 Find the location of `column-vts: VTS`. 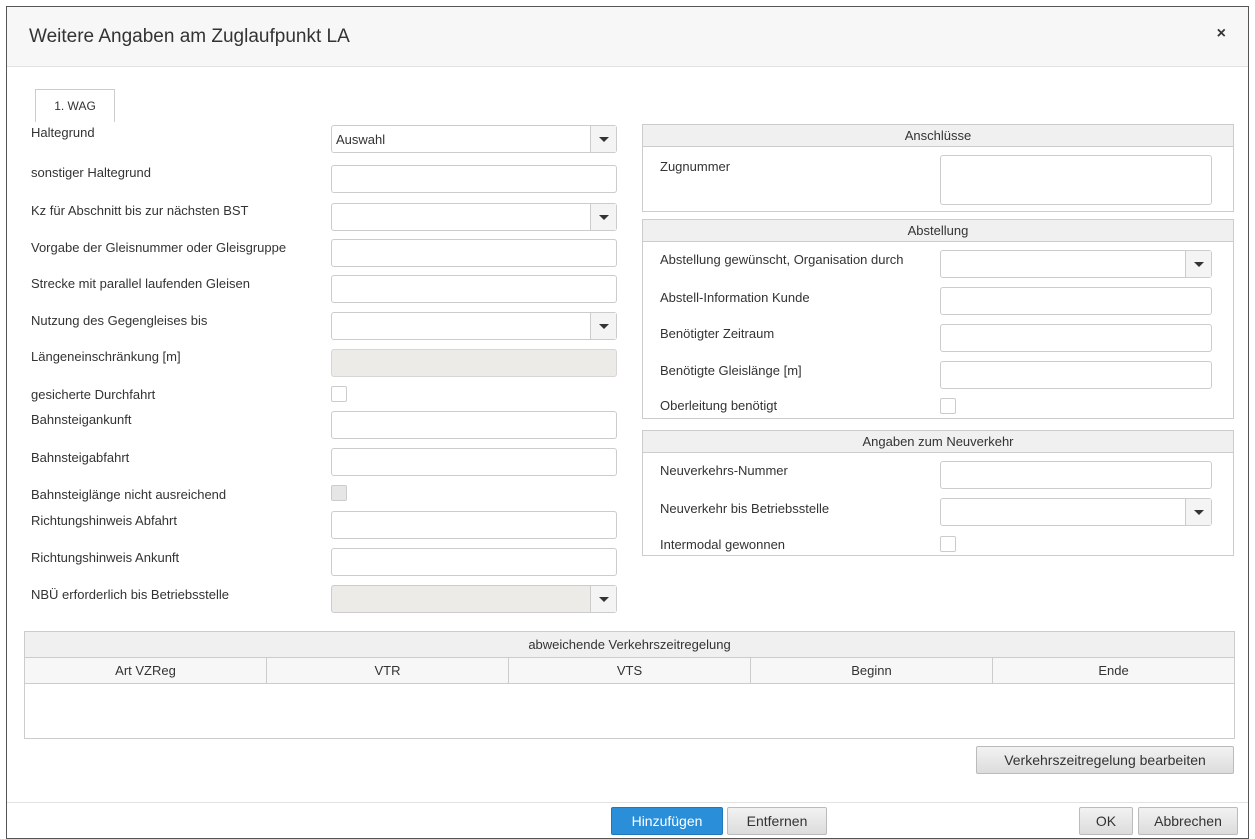

column-vts: VTS is located at coordinates (630, 671).